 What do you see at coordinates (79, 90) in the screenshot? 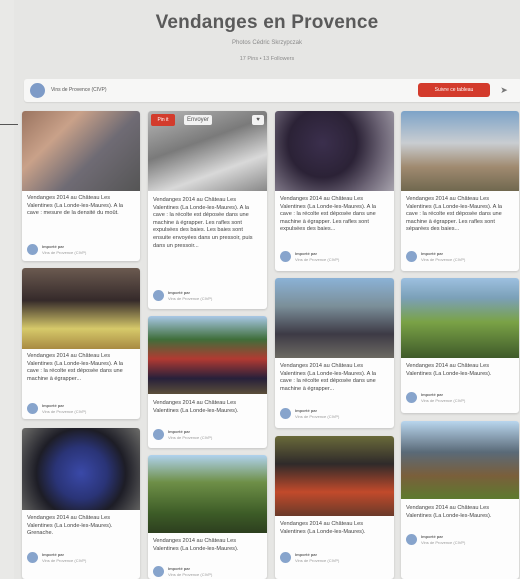
I see `owner-name: Vins de Provence (CIVP)` at bounding box center [79, 90].